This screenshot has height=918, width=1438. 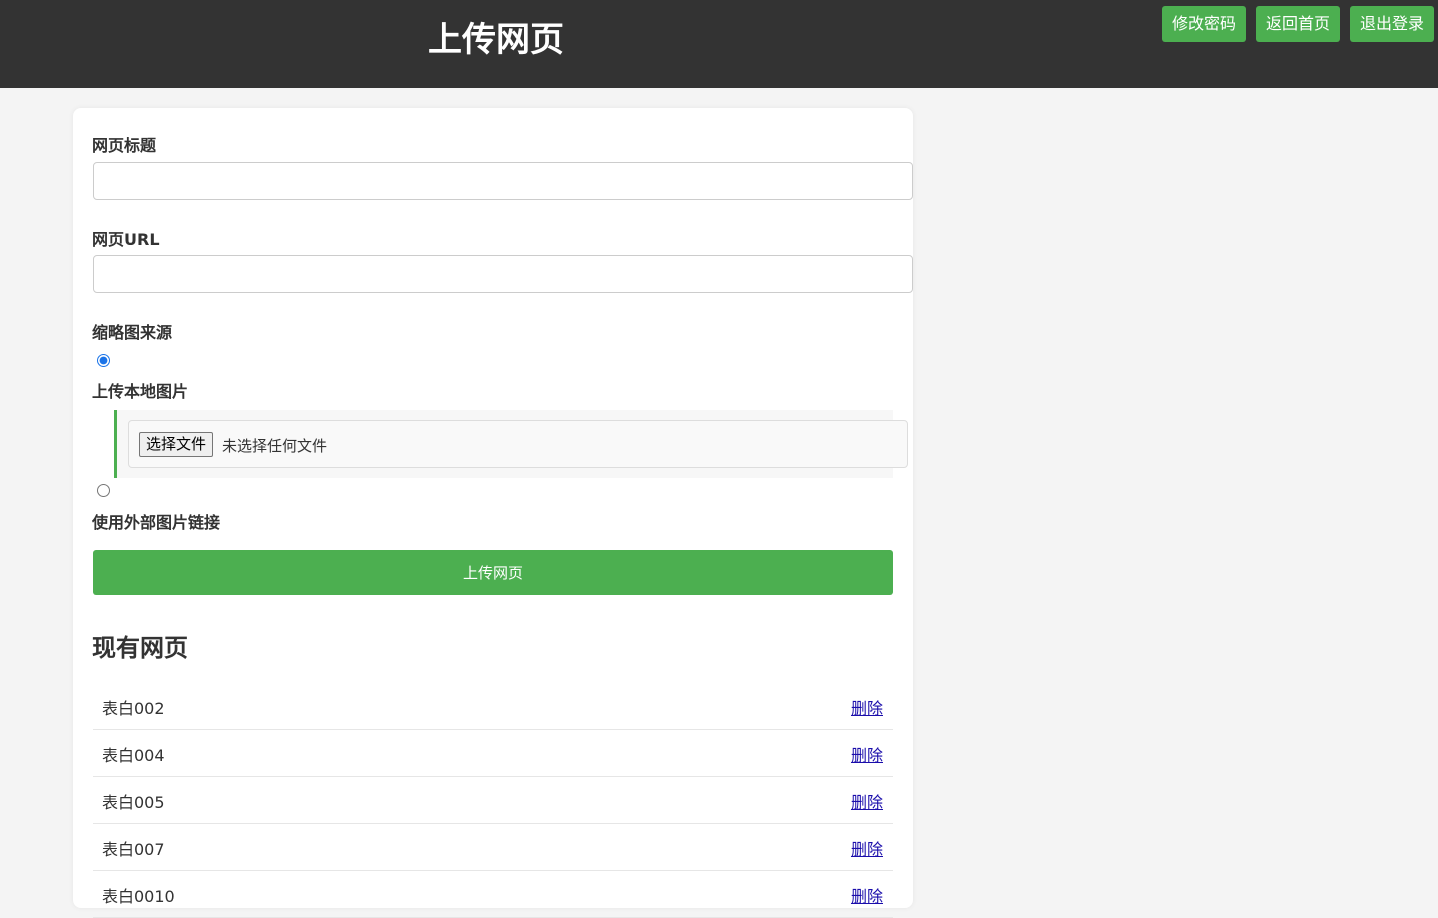 I want to click on radio-local-image, so click(x=103, y=360).